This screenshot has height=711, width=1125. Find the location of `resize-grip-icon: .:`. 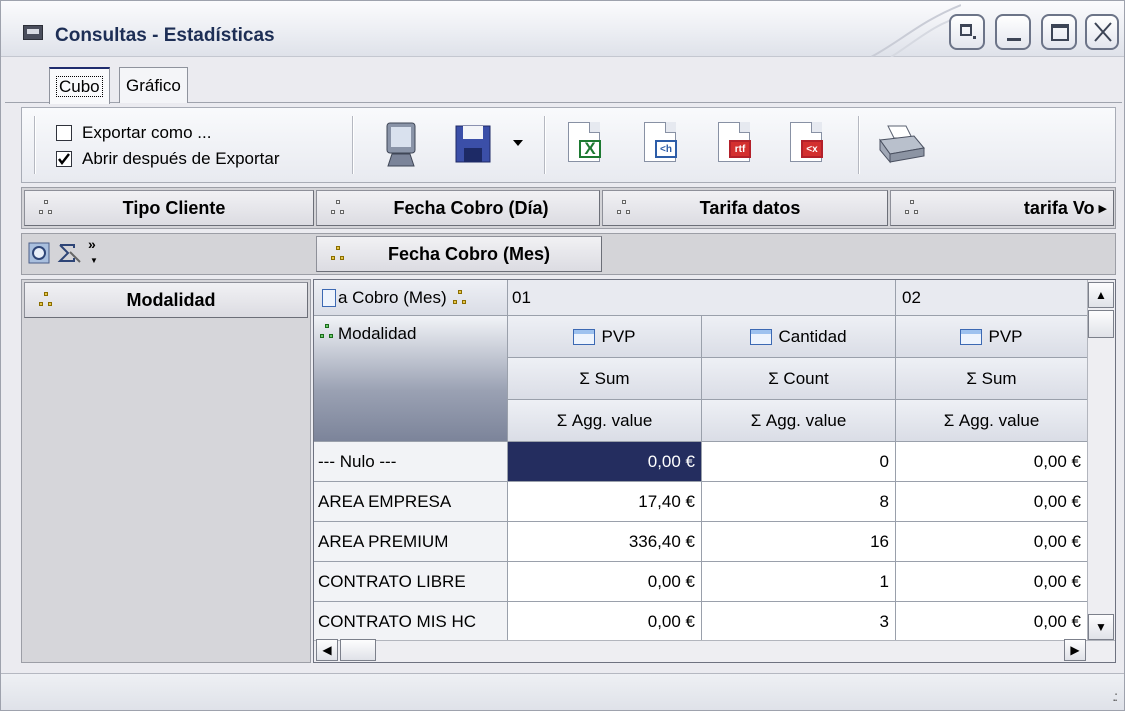

resize-grip-icon: .: is located at coordinates (1115, 696).